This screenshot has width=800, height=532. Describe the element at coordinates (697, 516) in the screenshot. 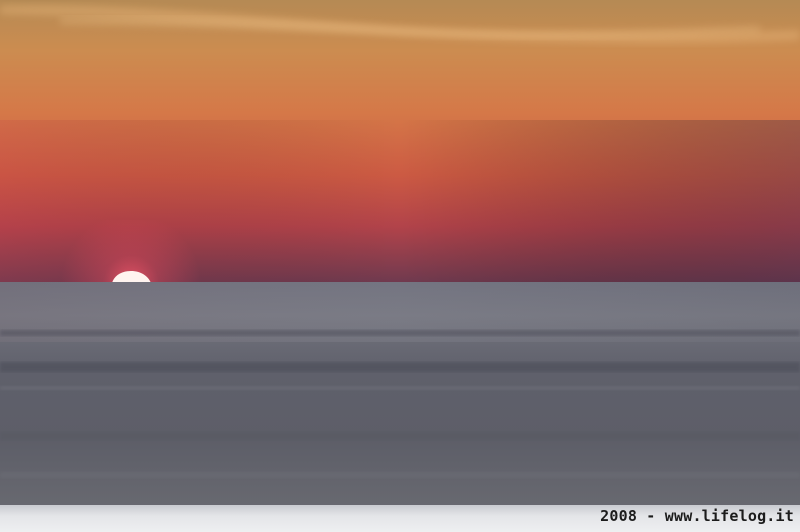

I see `watermark-caption: 2008 - www.lifelog.it` at that location.